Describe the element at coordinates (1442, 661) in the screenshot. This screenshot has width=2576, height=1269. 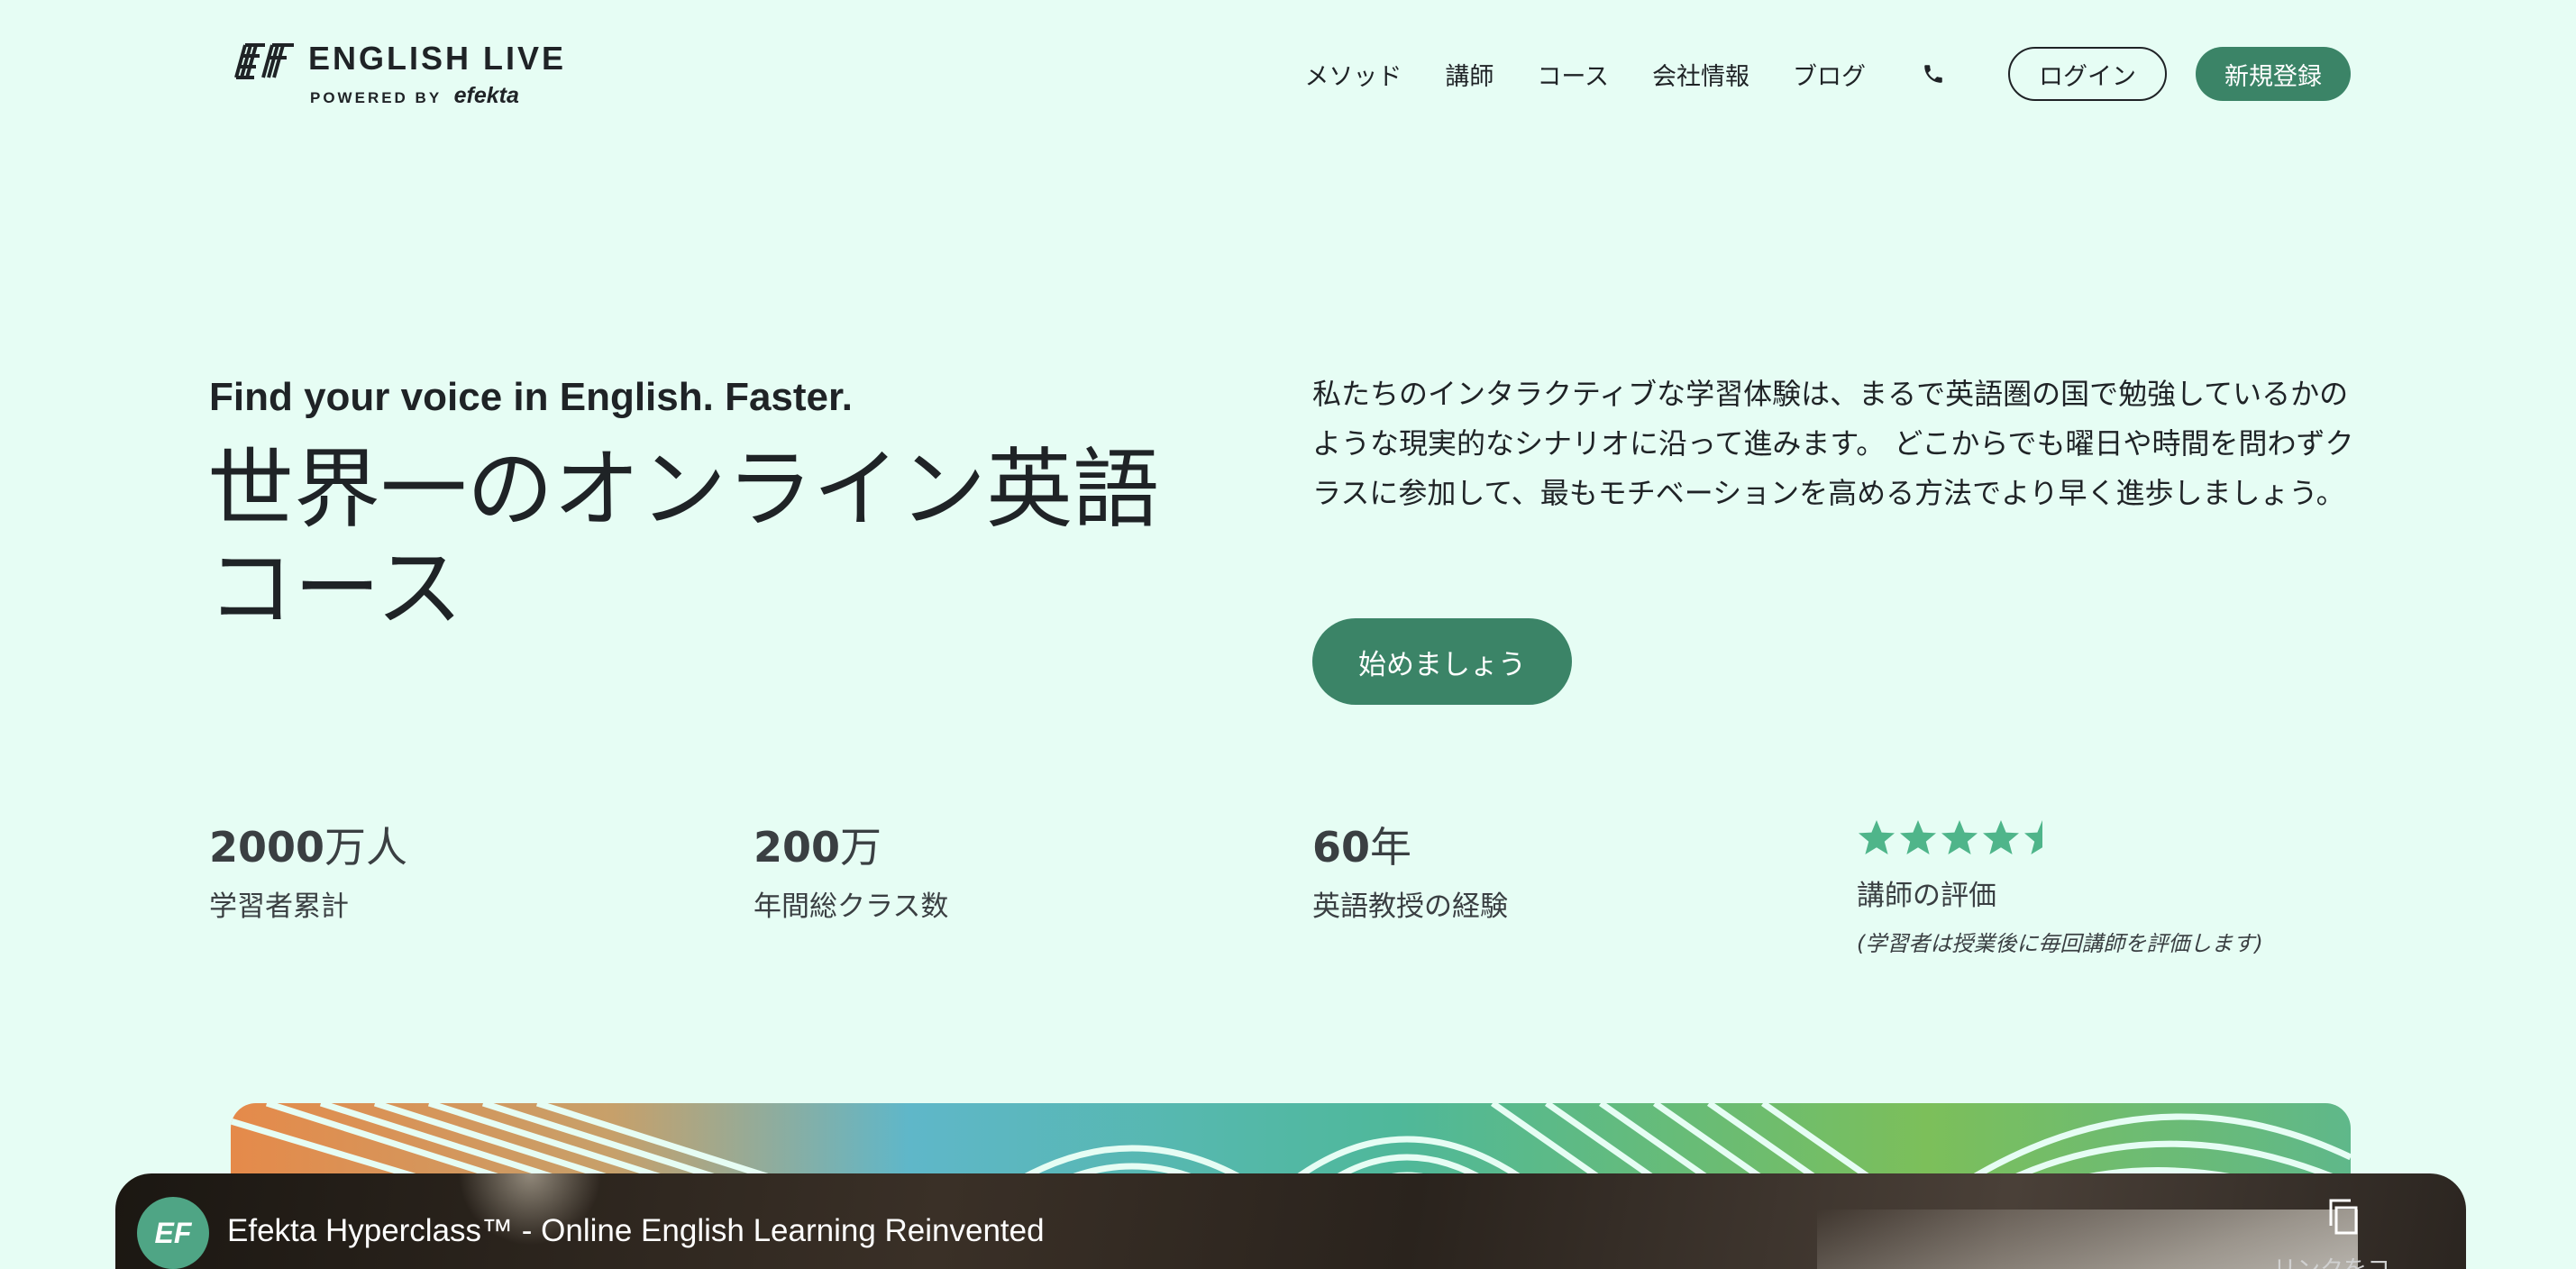
I see `get-started-button: 始めましょう` at that location.